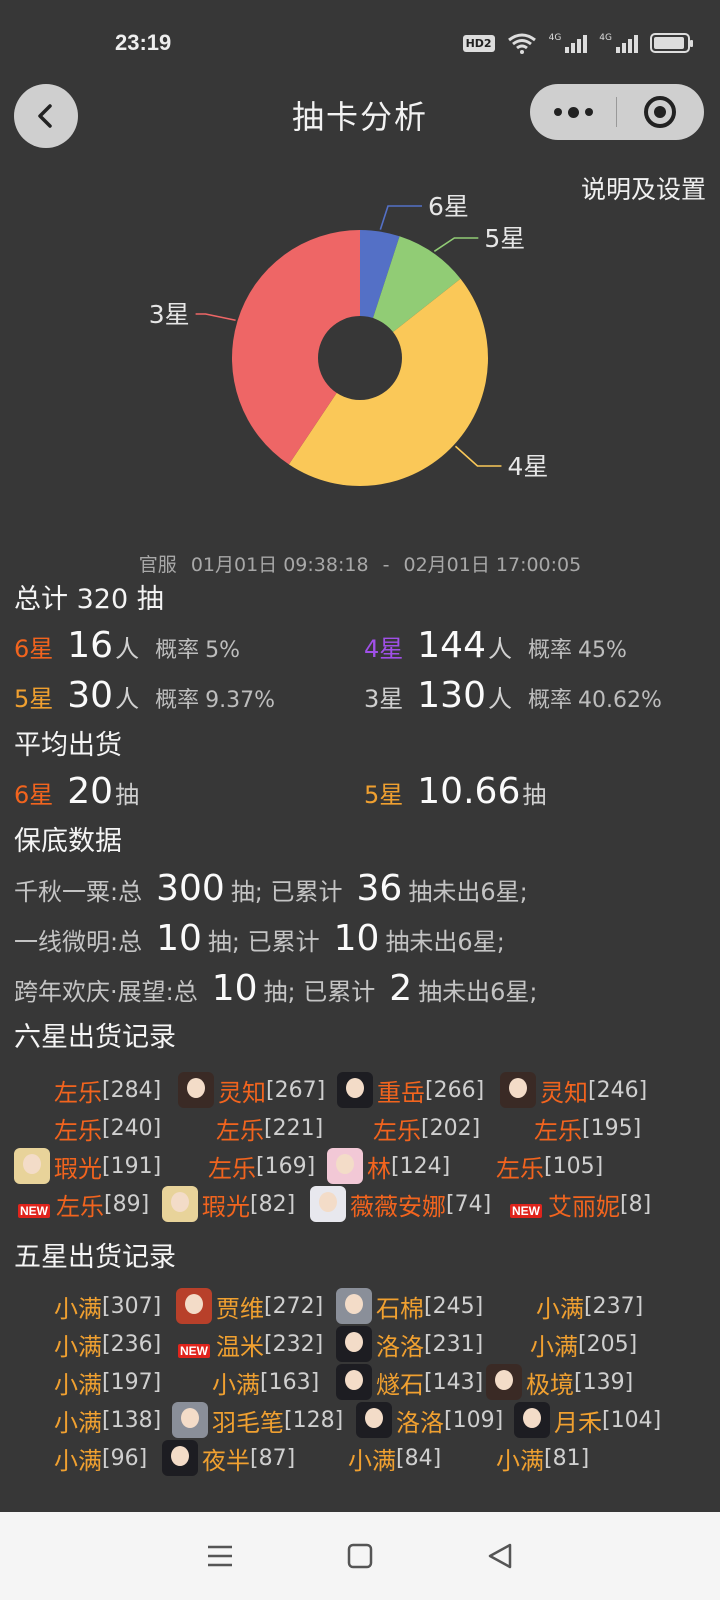 This screenshot has height=1600, width=720. What do you see at coordinates (81, 1204) in the screenshot?
I see `record-item: NEW 左乐 [89]` at bounding box center [81, 1204].